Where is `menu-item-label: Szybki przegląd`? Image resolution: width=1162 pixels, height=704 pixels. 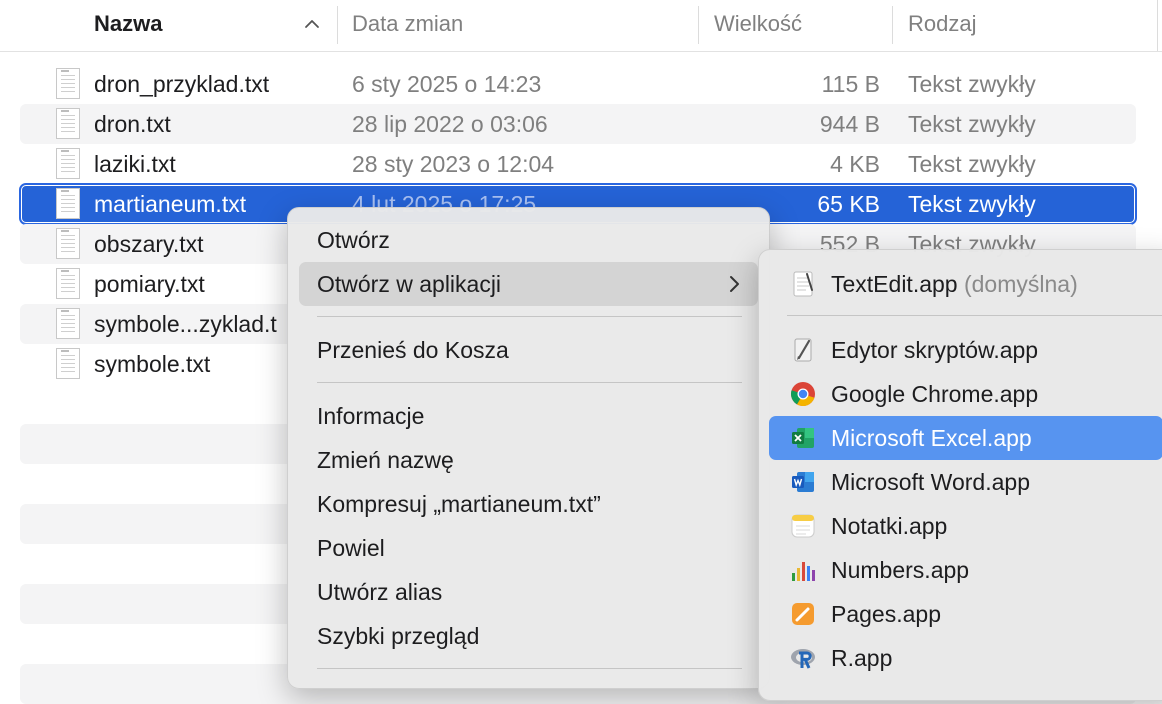
menu-item-label: Szybki przegląd is located at coordinates (398, 636).